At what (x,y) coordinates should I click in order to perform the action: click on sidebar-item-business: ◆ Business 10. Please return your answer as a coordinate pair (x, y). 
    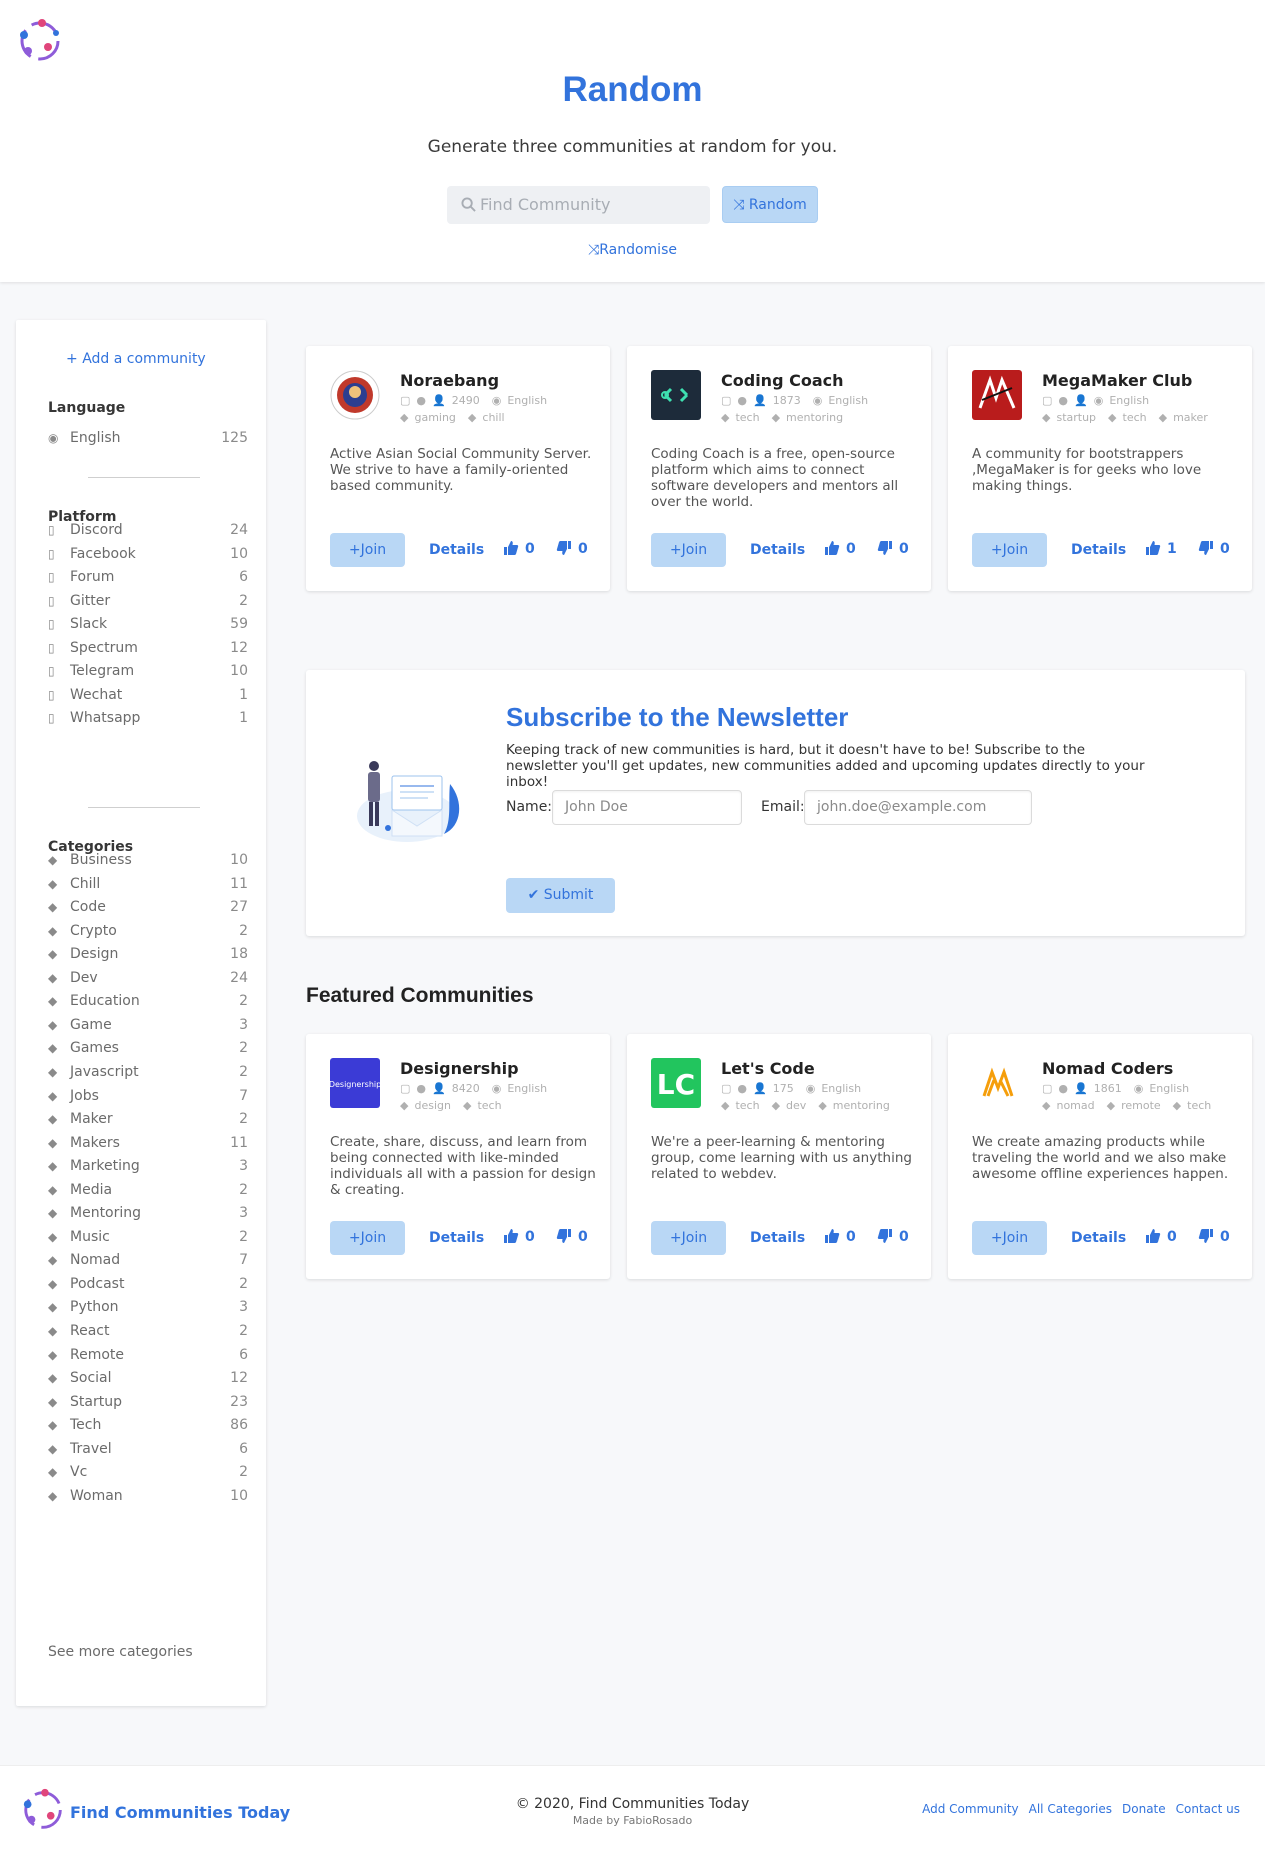
    Looking at the image, I should click on (148, 862).